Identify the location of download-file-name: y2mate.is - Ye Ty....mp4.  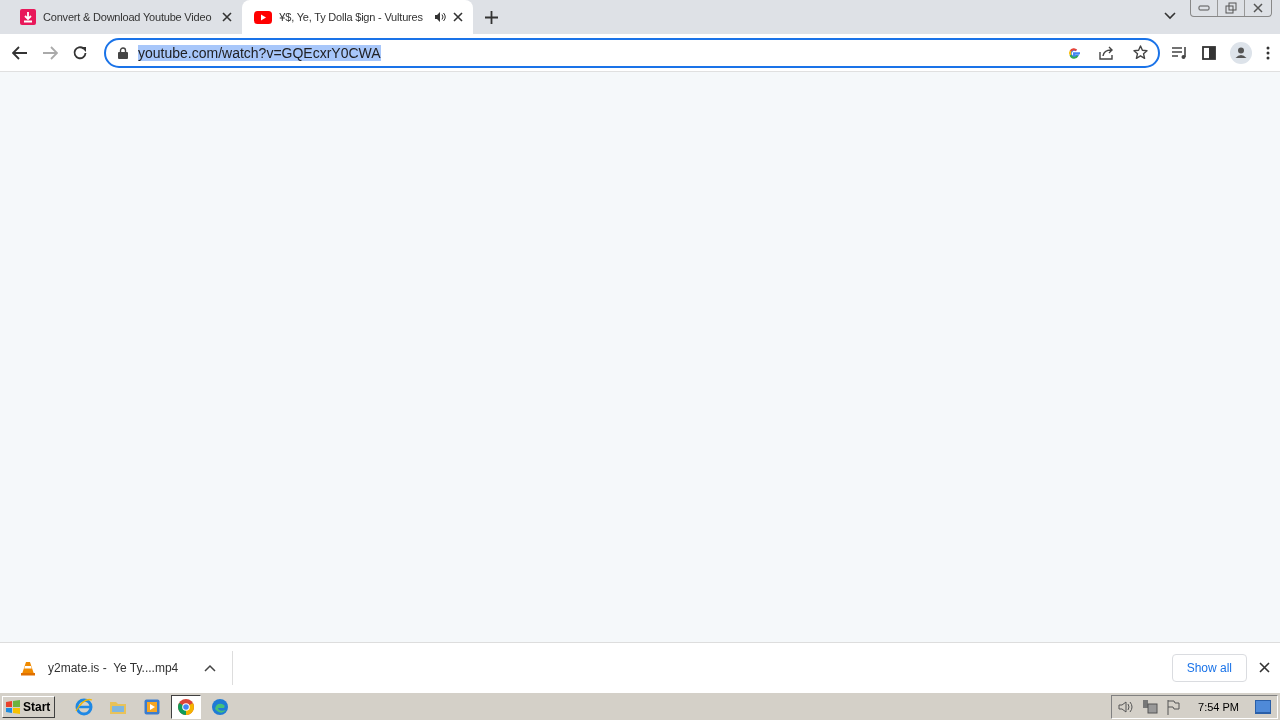
(113, 667).